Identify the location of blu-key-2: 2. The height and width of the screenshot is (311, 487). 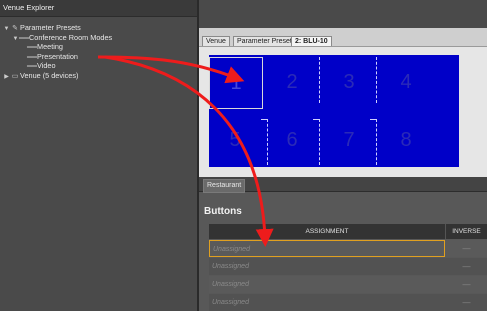
(292, 82).